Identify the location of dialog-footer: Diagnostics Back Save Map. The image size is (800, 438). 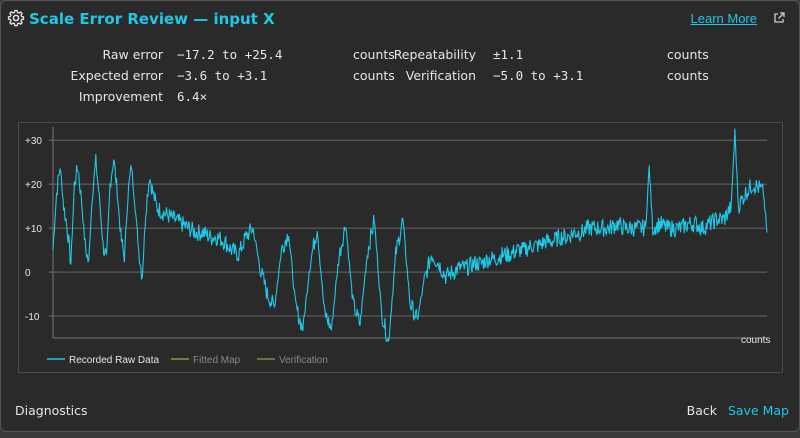
(400, 413).